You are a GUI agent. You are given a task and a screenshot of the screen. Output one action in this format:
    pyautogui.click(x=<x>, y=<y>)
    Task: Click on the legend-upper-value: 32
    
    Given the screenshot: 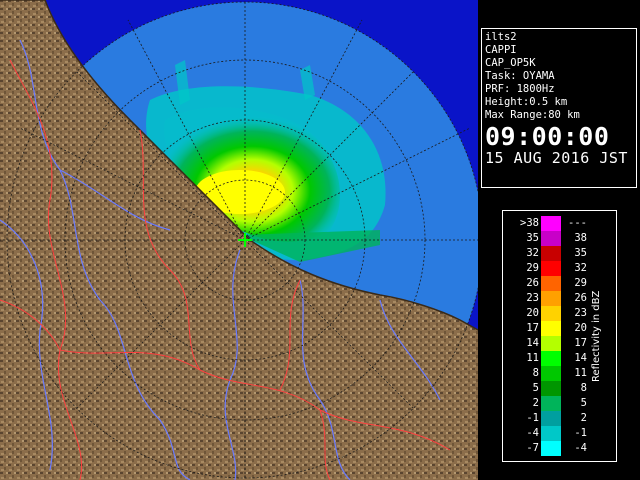 What is the action you would take?
    pyautogui.click(x=580, y=268)
    